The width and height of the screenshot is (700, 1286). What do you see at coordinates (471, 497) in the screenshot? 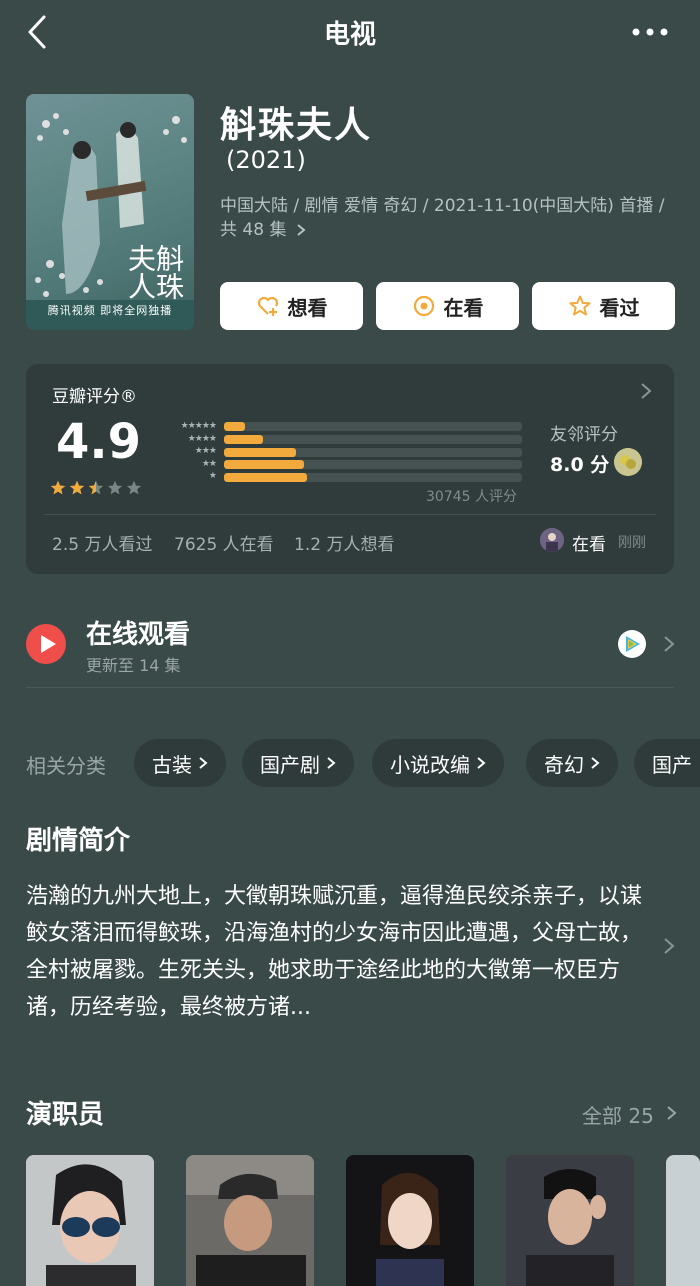
I see `rating-count: 30745 人评分` at bounding box center [471, 497].